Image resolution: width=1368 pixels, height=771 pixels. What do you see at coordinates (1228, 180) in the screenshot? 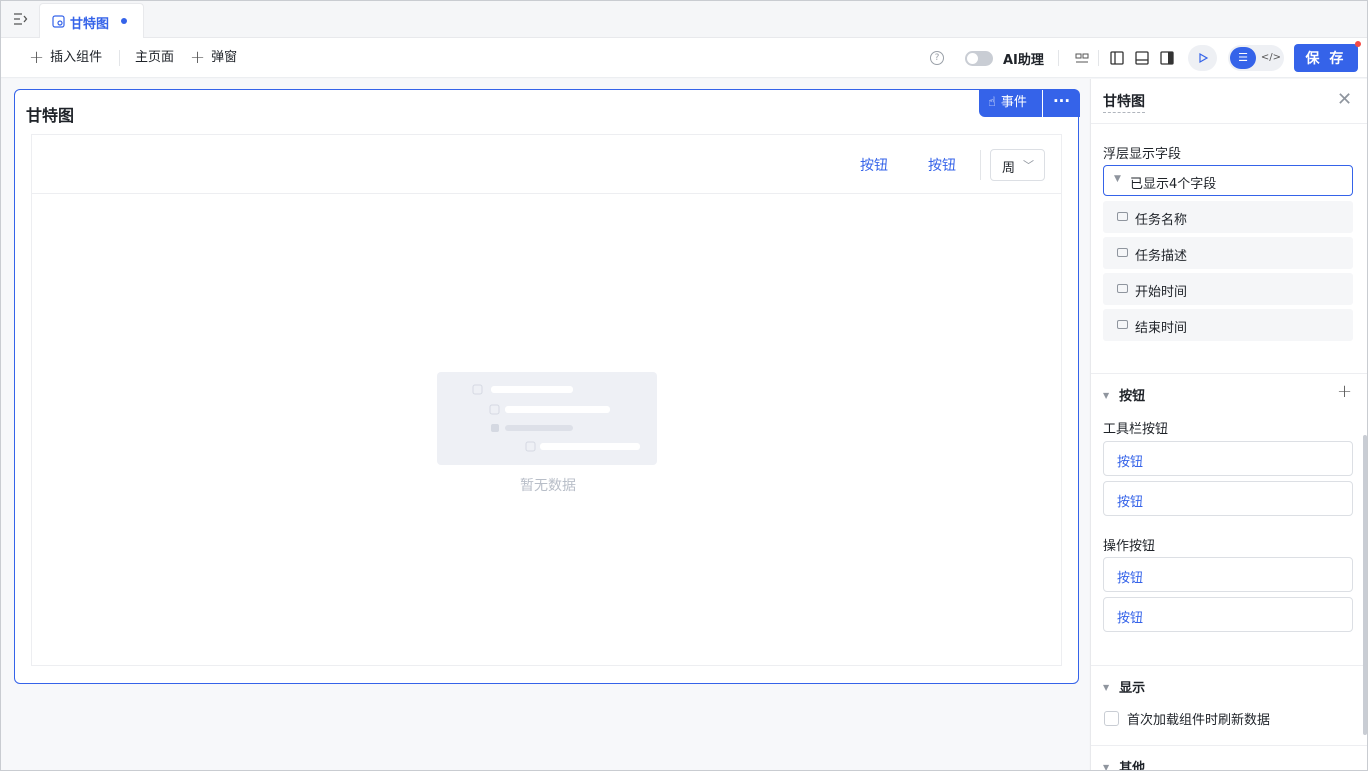
I see `hover-fields-select: ▼ 已显示4个字段` at bounding box center [1228, 180].